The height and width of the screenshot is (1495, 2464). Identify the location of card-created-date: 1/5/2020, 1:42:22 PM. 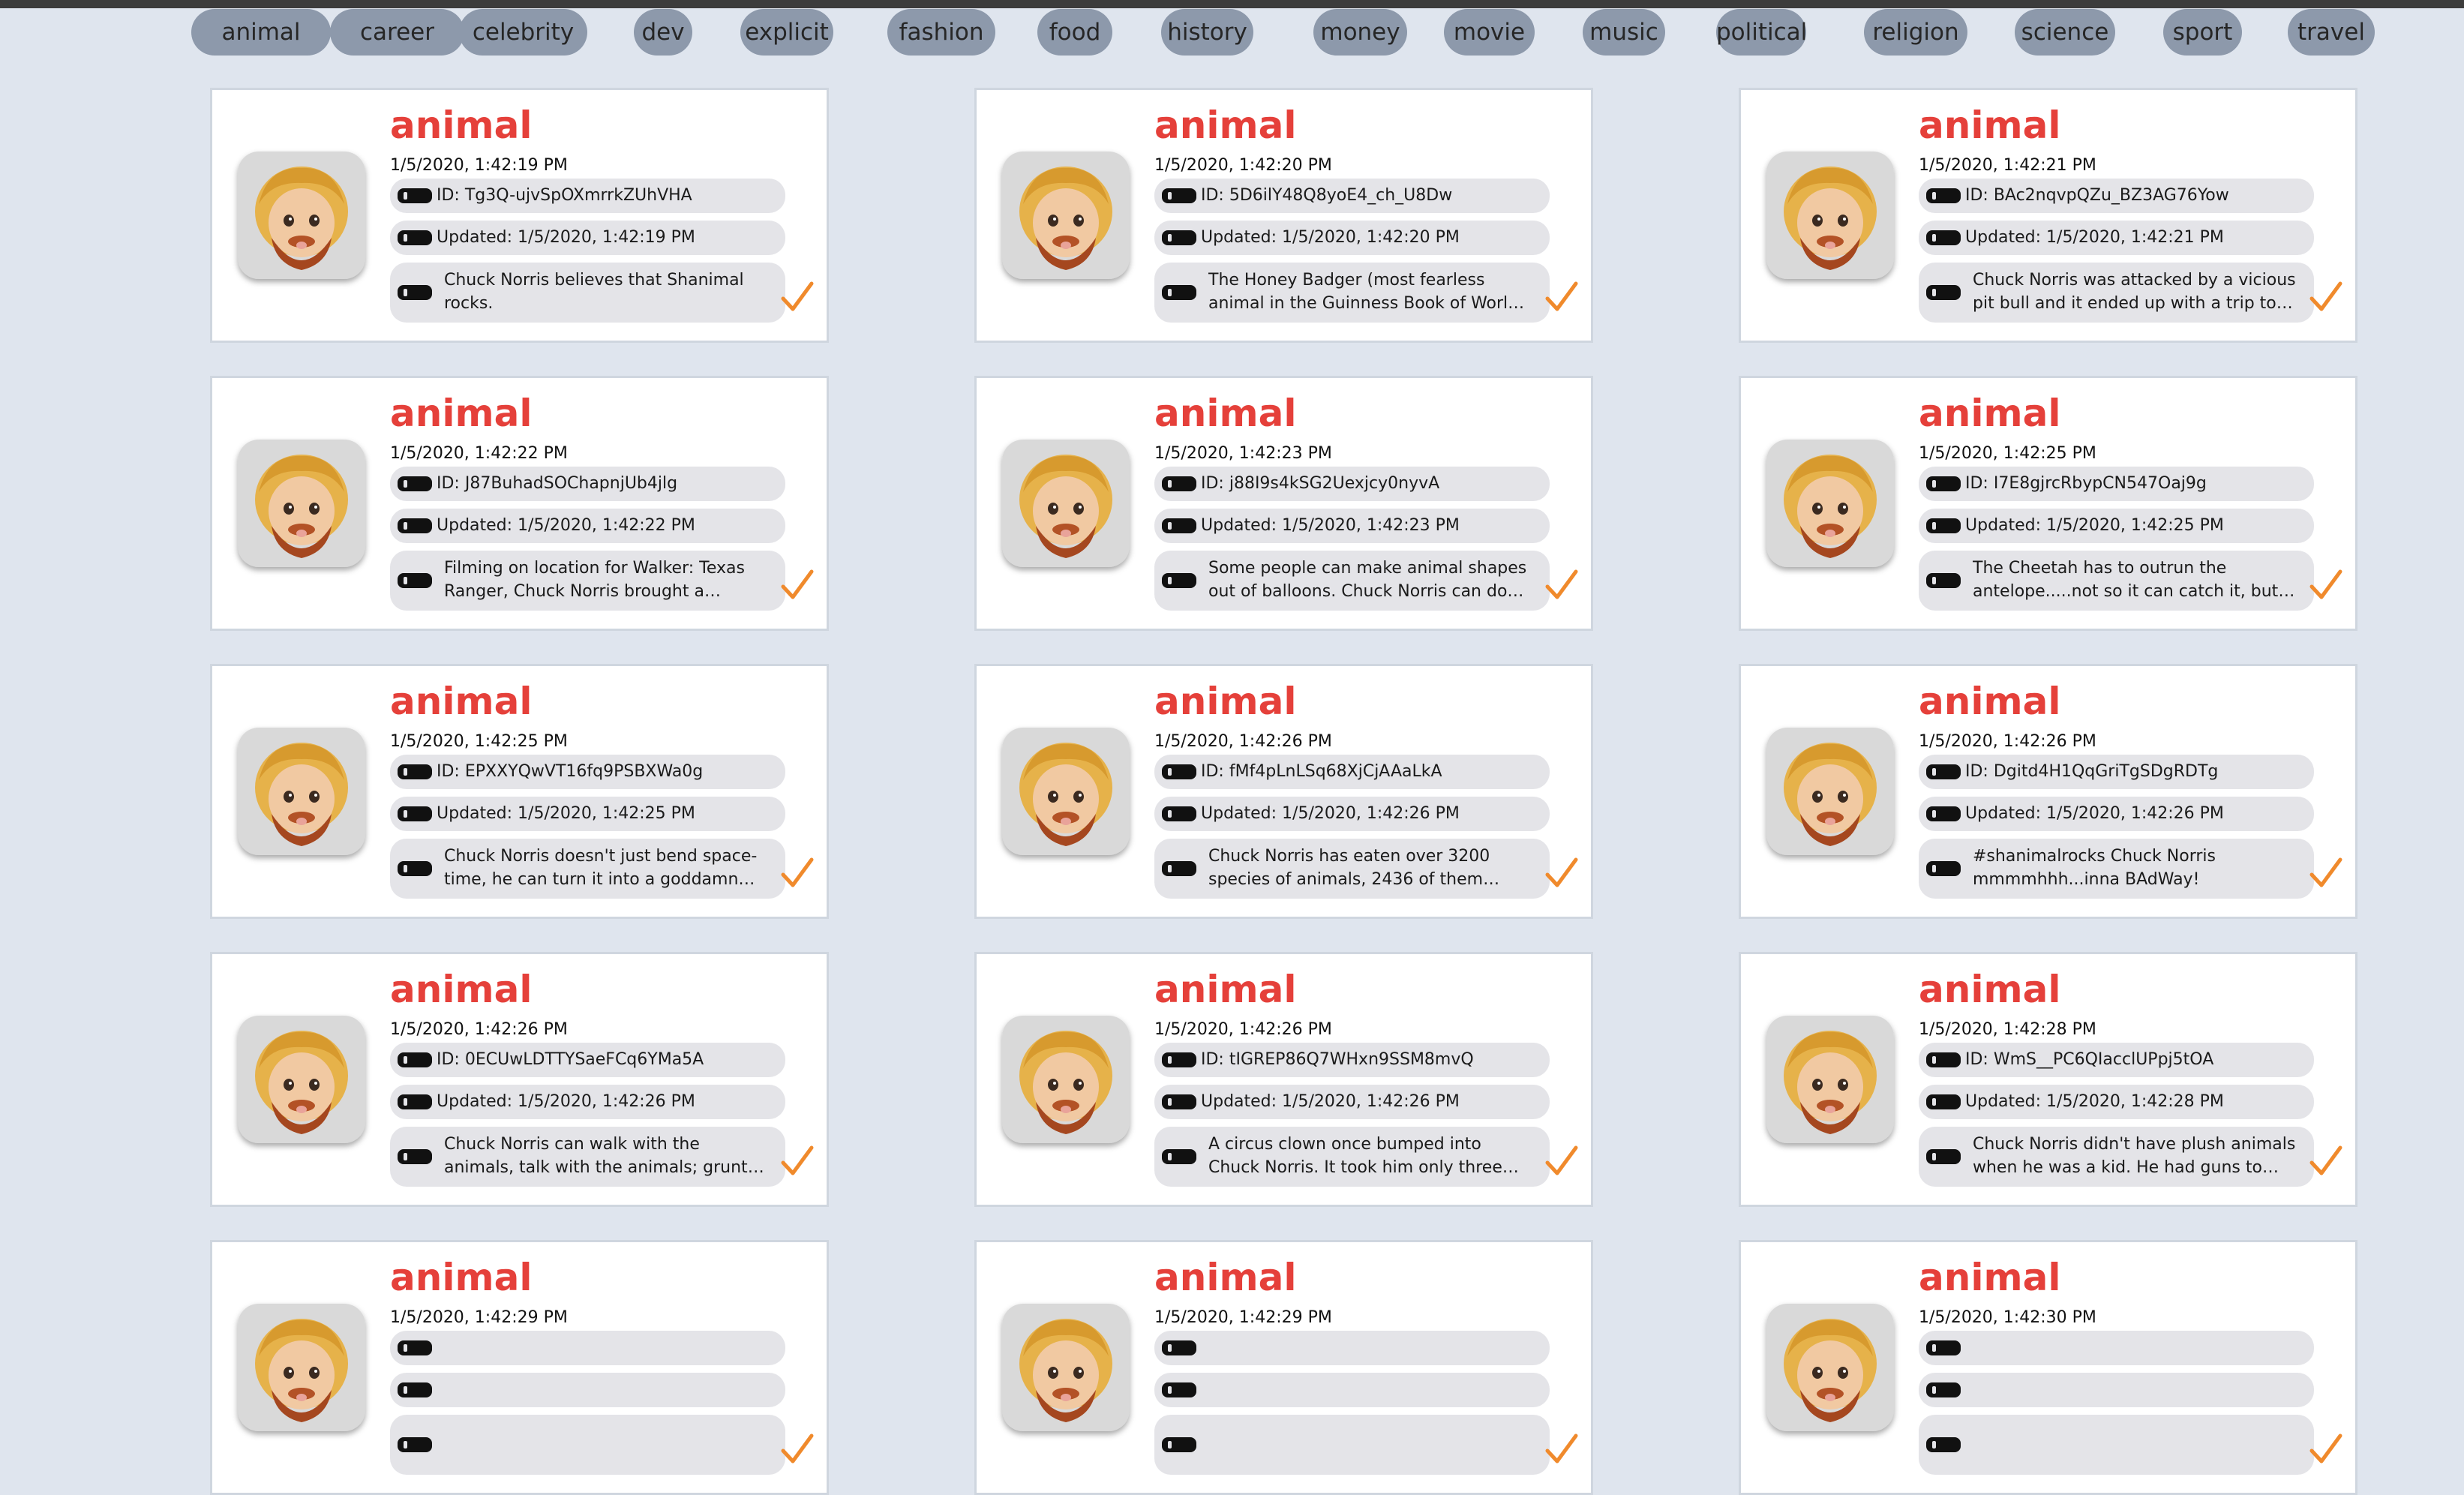
(479, 453).